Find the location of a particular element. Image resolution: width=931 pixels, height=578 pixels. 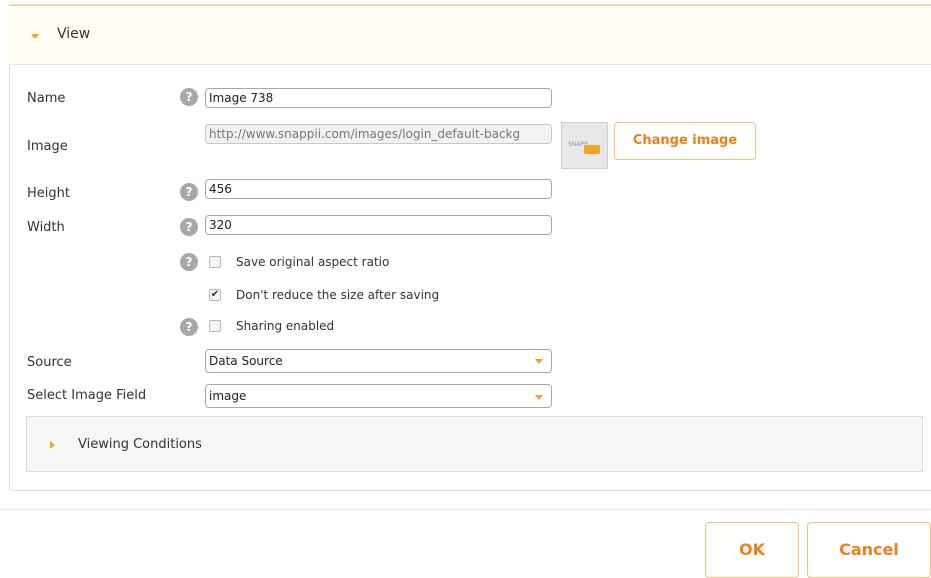

dont-reduce-size-label: Don't reduce the size after saving is located at coordinates (338, 295).